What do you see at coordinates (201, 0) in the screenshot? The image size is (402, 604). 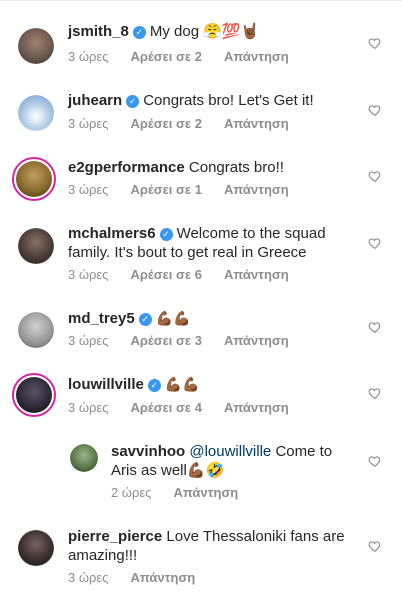 I see `top-divider` at bounding box center [201, 0].